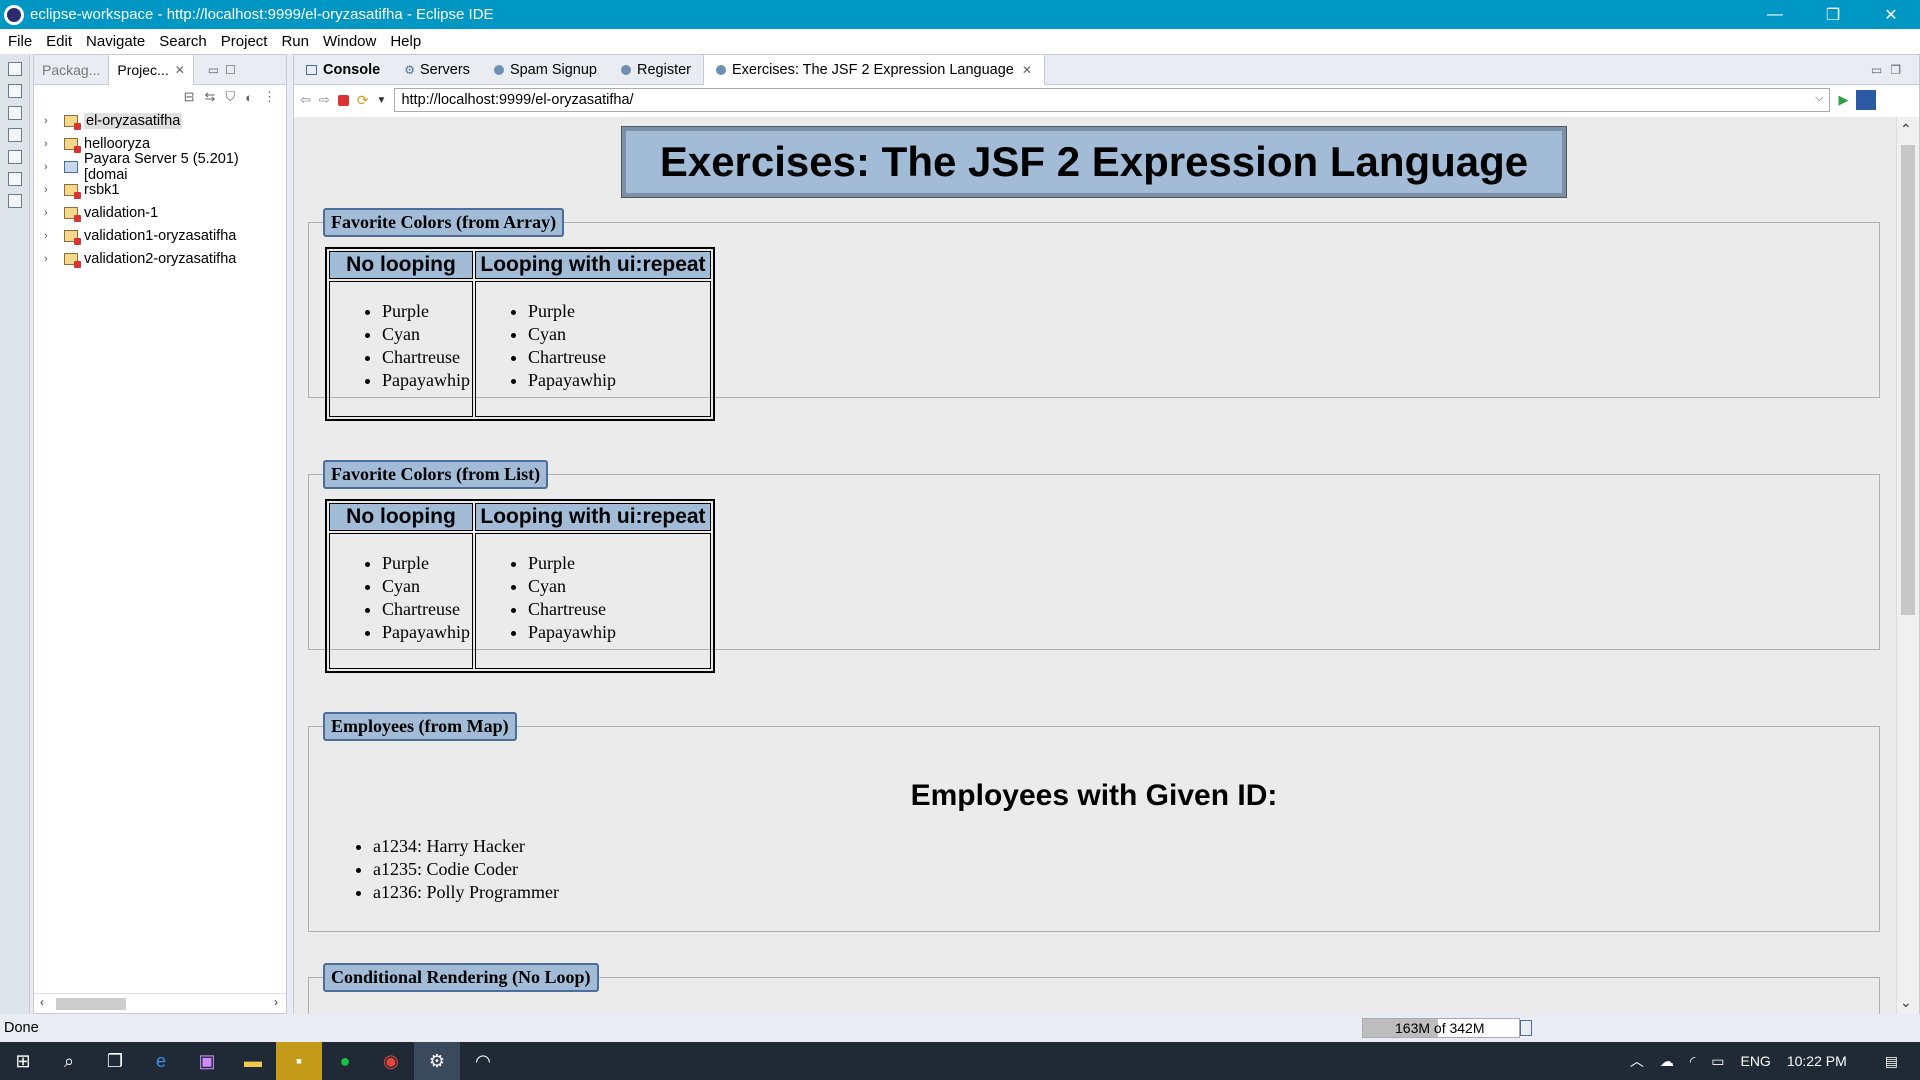 This screenshot has width=1920, height=1080. Describe the element at coordinates (115, 1061) in the screenshot. I see `task-view-icon: ❐` at that location.